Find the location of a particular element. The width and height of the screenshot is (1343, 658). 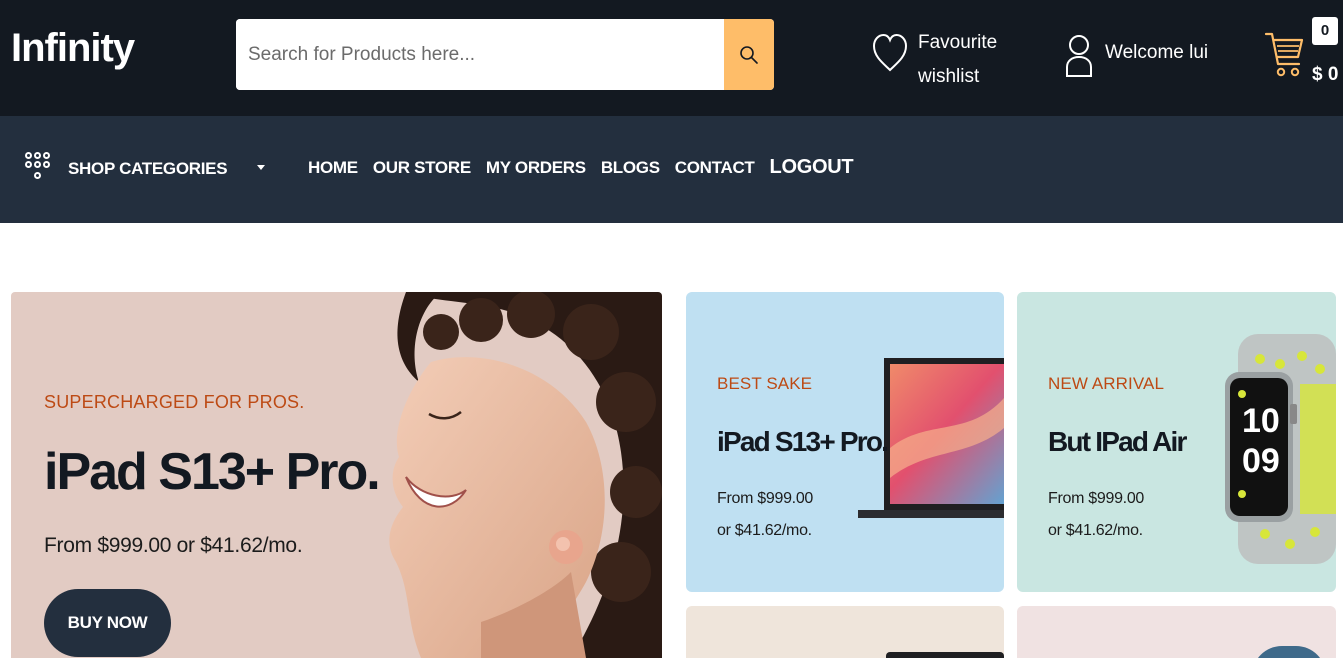

site-logo: Infinity is located at coordinates (73, 48).